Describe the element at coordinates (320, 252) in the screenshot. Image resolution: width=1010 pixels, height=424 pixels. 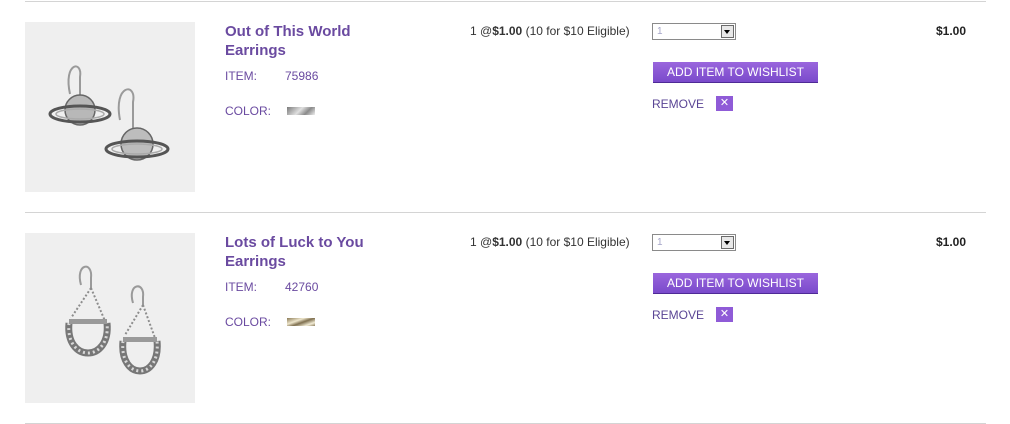
I see `product-title: Lots of Luck to You Earrings` at that location.